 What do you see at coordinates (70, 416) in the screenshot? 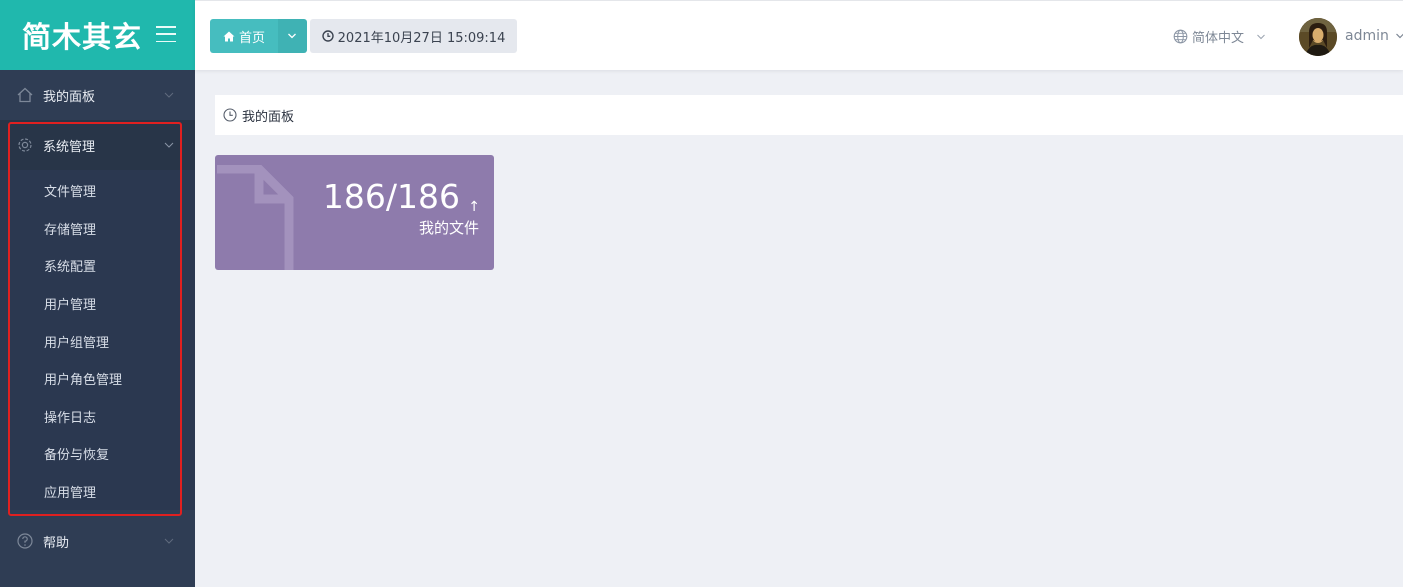
I see `submenu-item-logs: 操作日志` at bounding box center [70, 416].